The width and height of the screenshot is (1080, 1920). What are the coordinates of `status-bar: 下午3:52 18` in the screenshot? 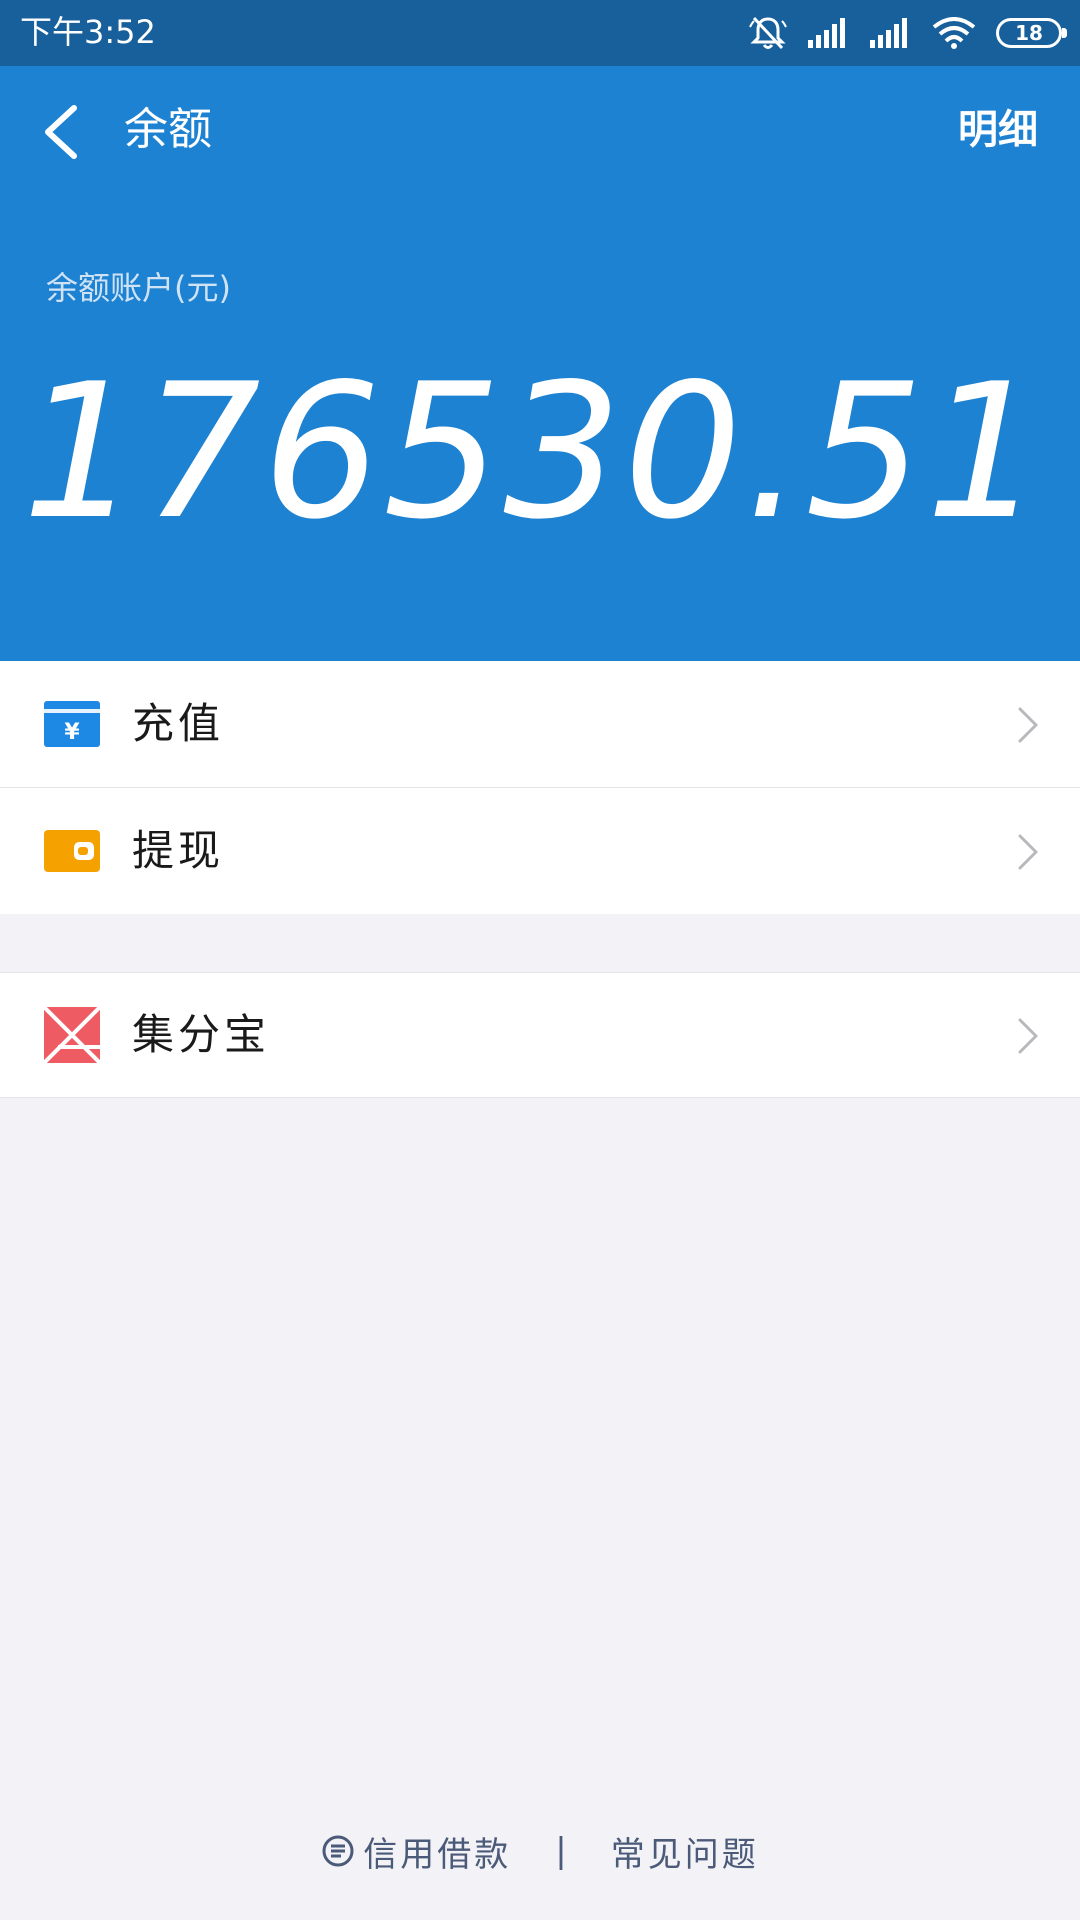 It's located at (540, 33).